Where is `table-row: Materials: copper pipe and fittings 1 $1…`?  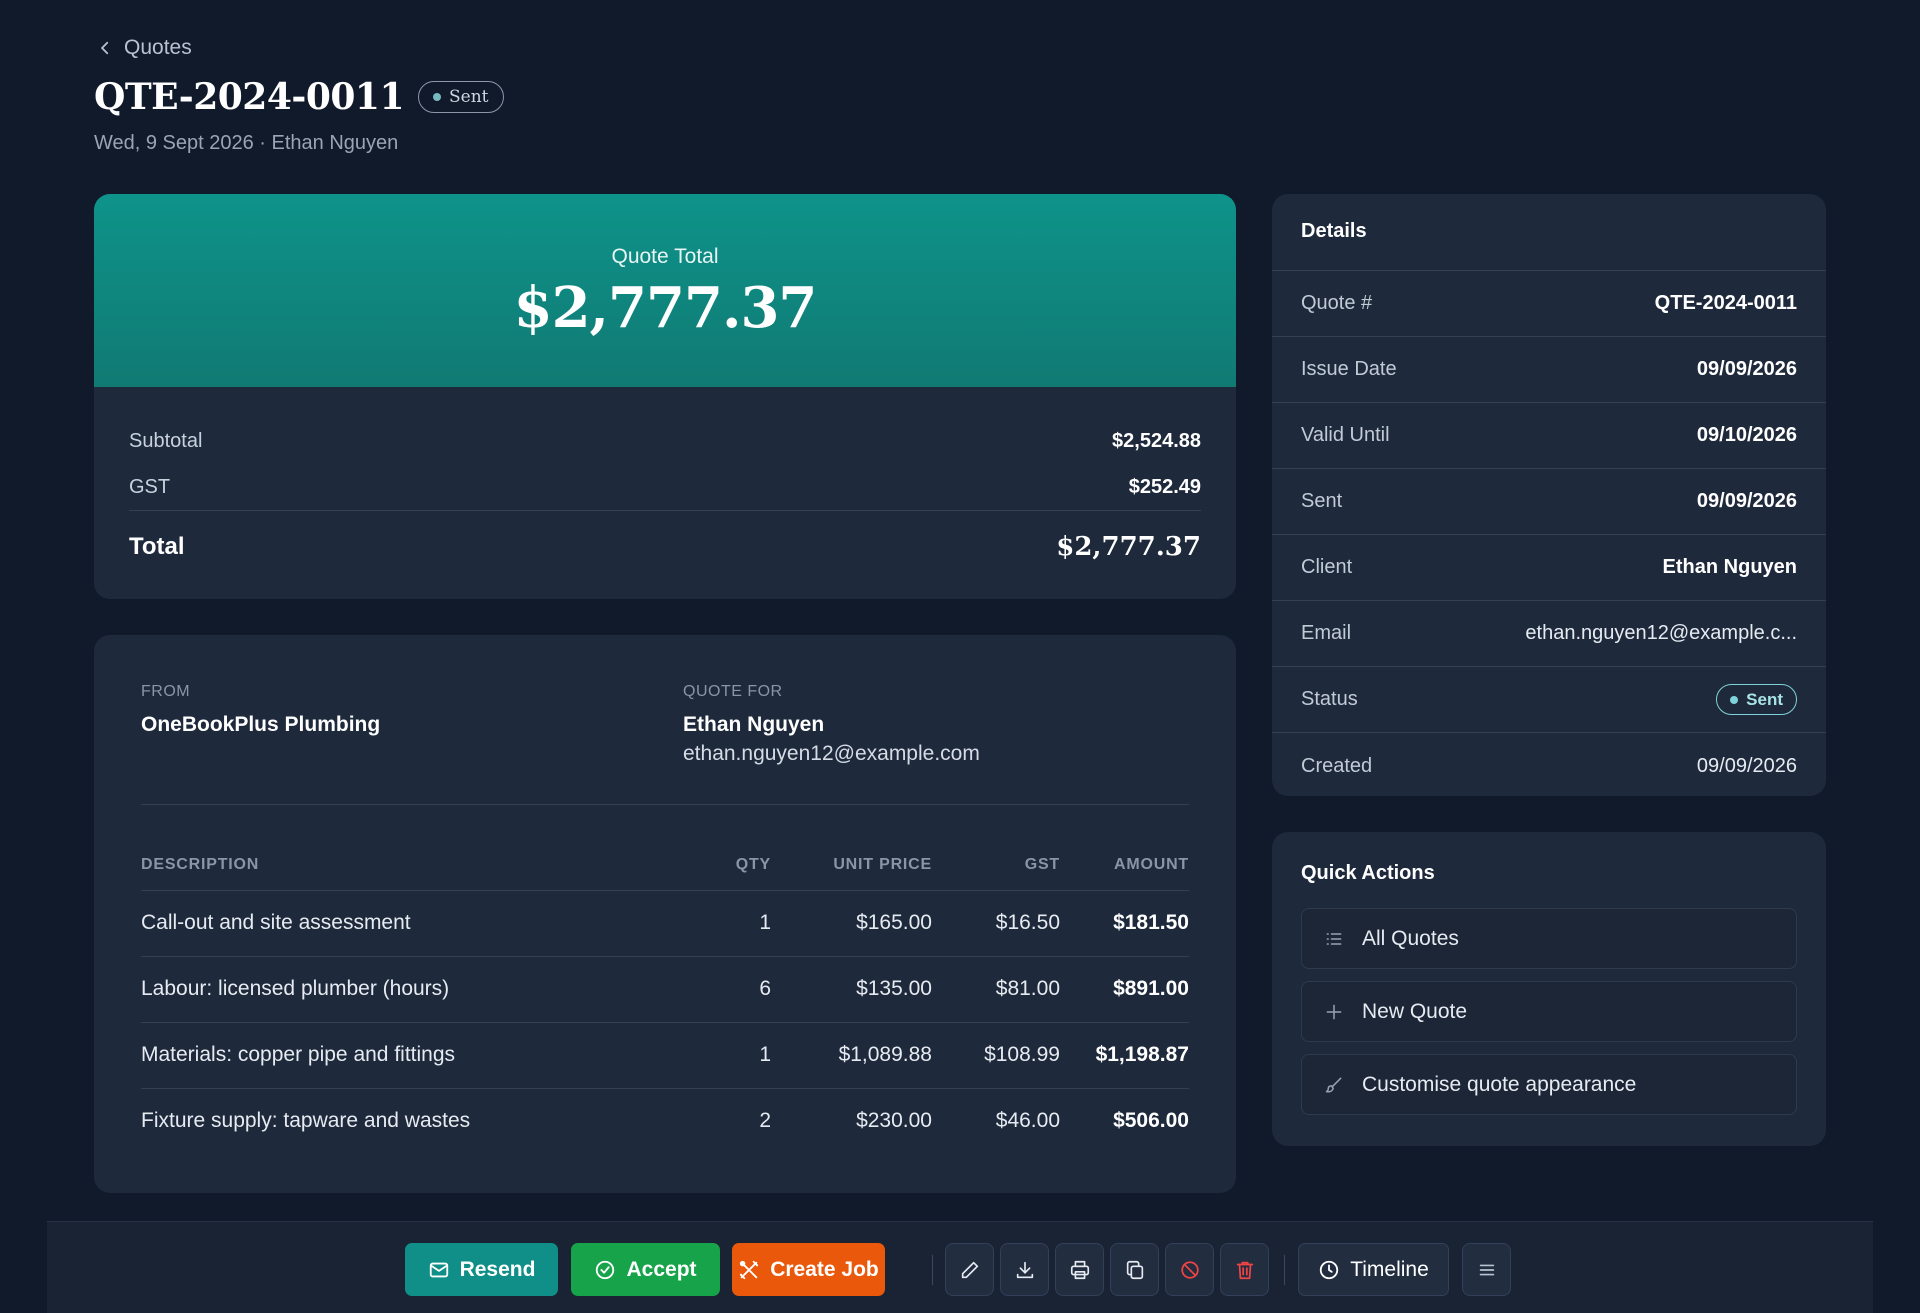
table-row: Materials: copper pipe and fittings 1 $1… is located at coordinates (665, 1055).